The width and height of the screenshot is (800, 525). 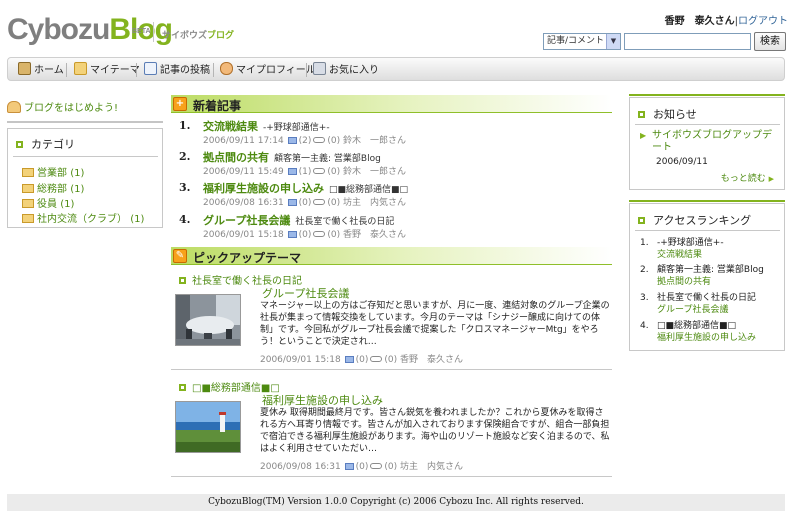 I want to click on comment-count: (1), so click(x=305, y=172).